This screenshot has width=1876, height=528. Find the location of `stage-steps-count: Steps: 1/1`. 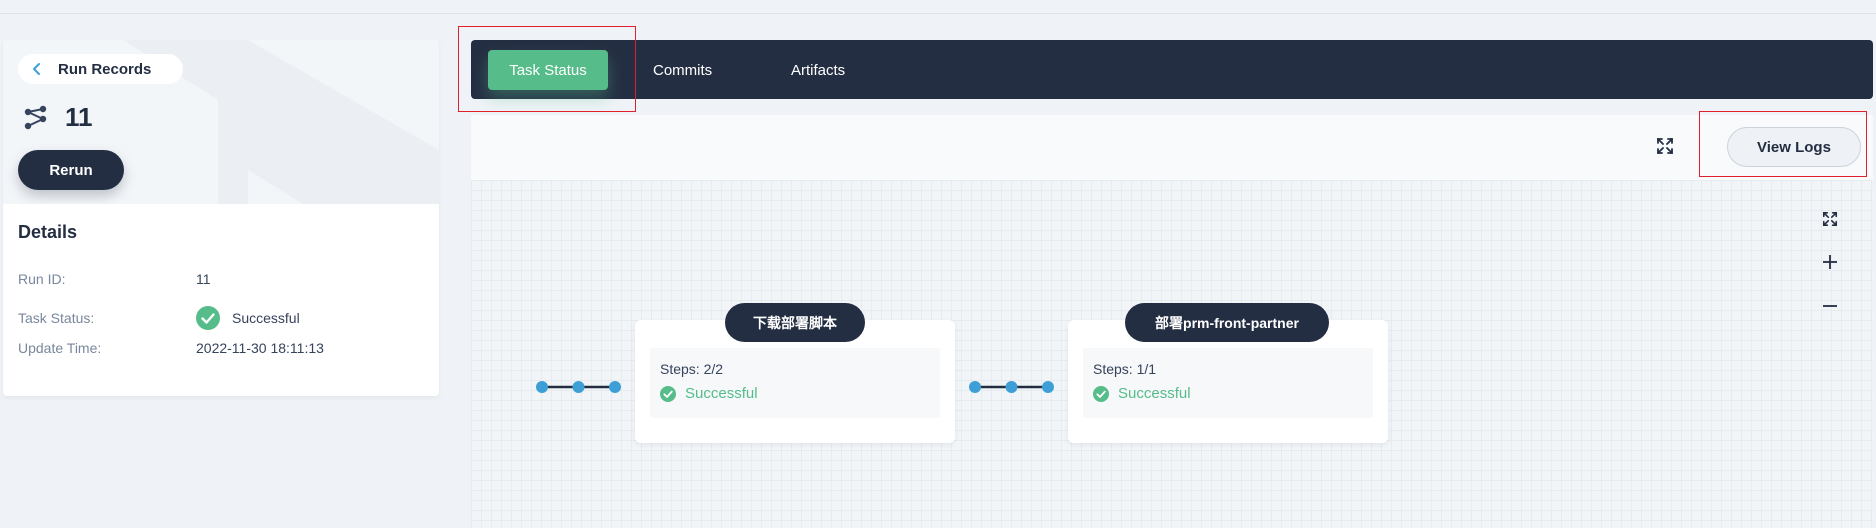

stage-steps-count: Steps: 1/1 is located at coordinates (1125, 369).